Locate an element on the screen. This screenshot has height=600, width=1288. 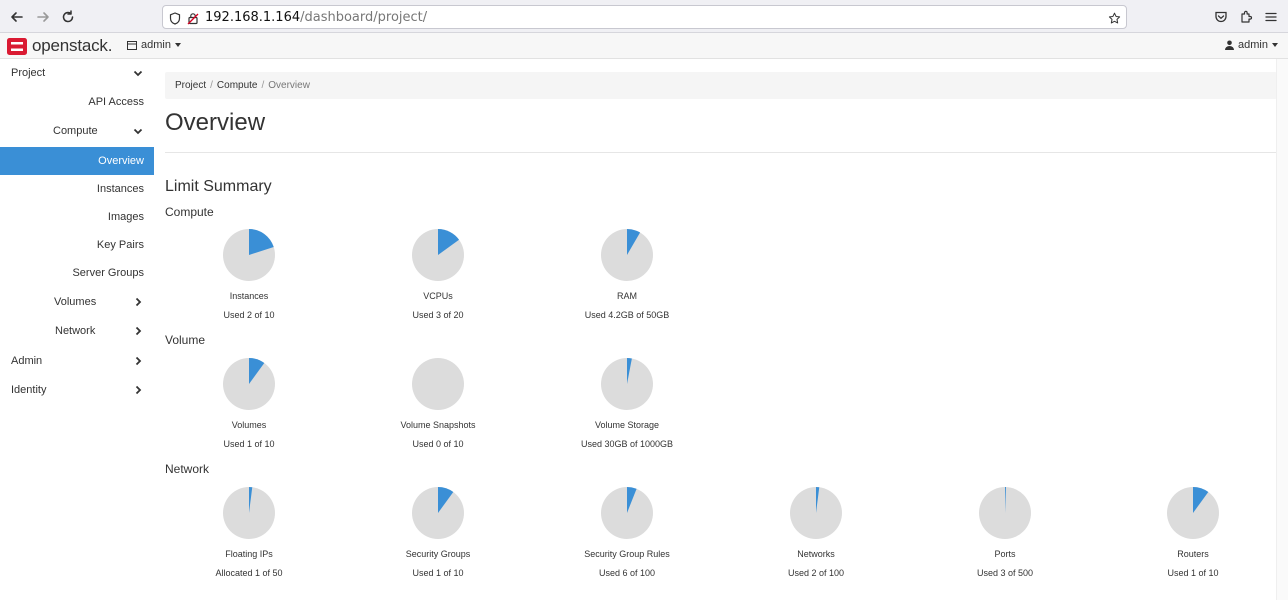
extensions-icon is located at coordinates (1246, 17).